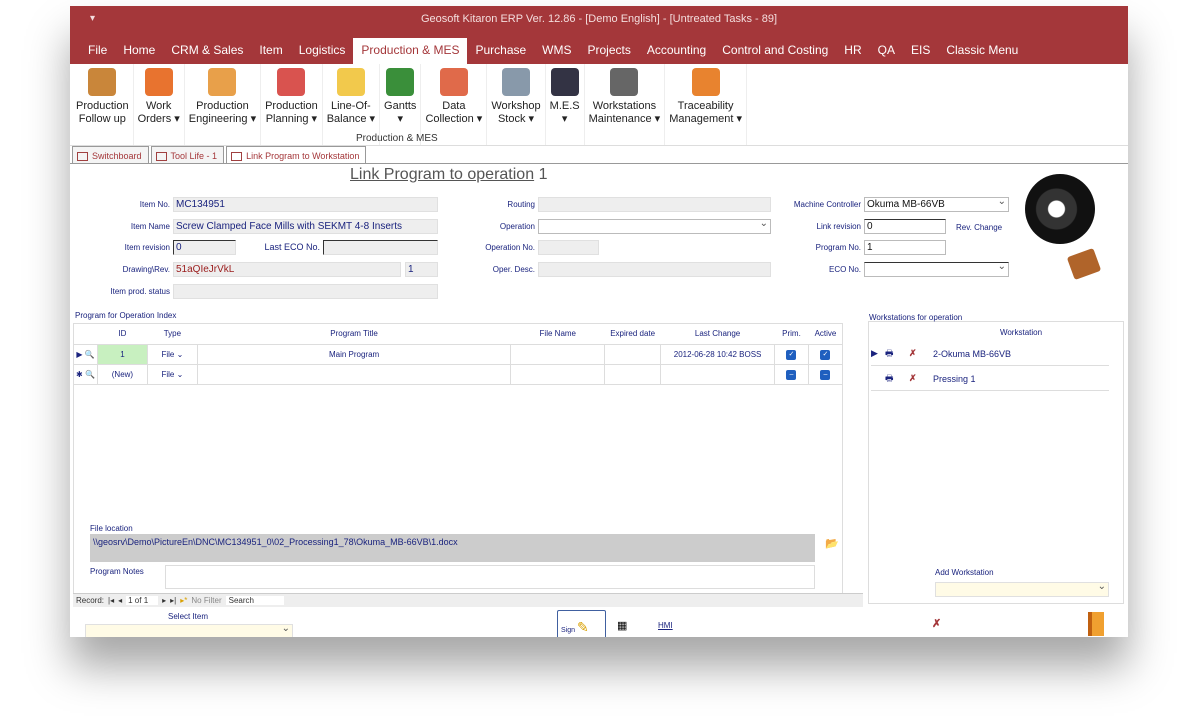 The height and width of the screenshot is (716, 1200). Describe the element at coordinates (421, 269) in the screenshot. I see `drawing-rev-field: 1` at that location.